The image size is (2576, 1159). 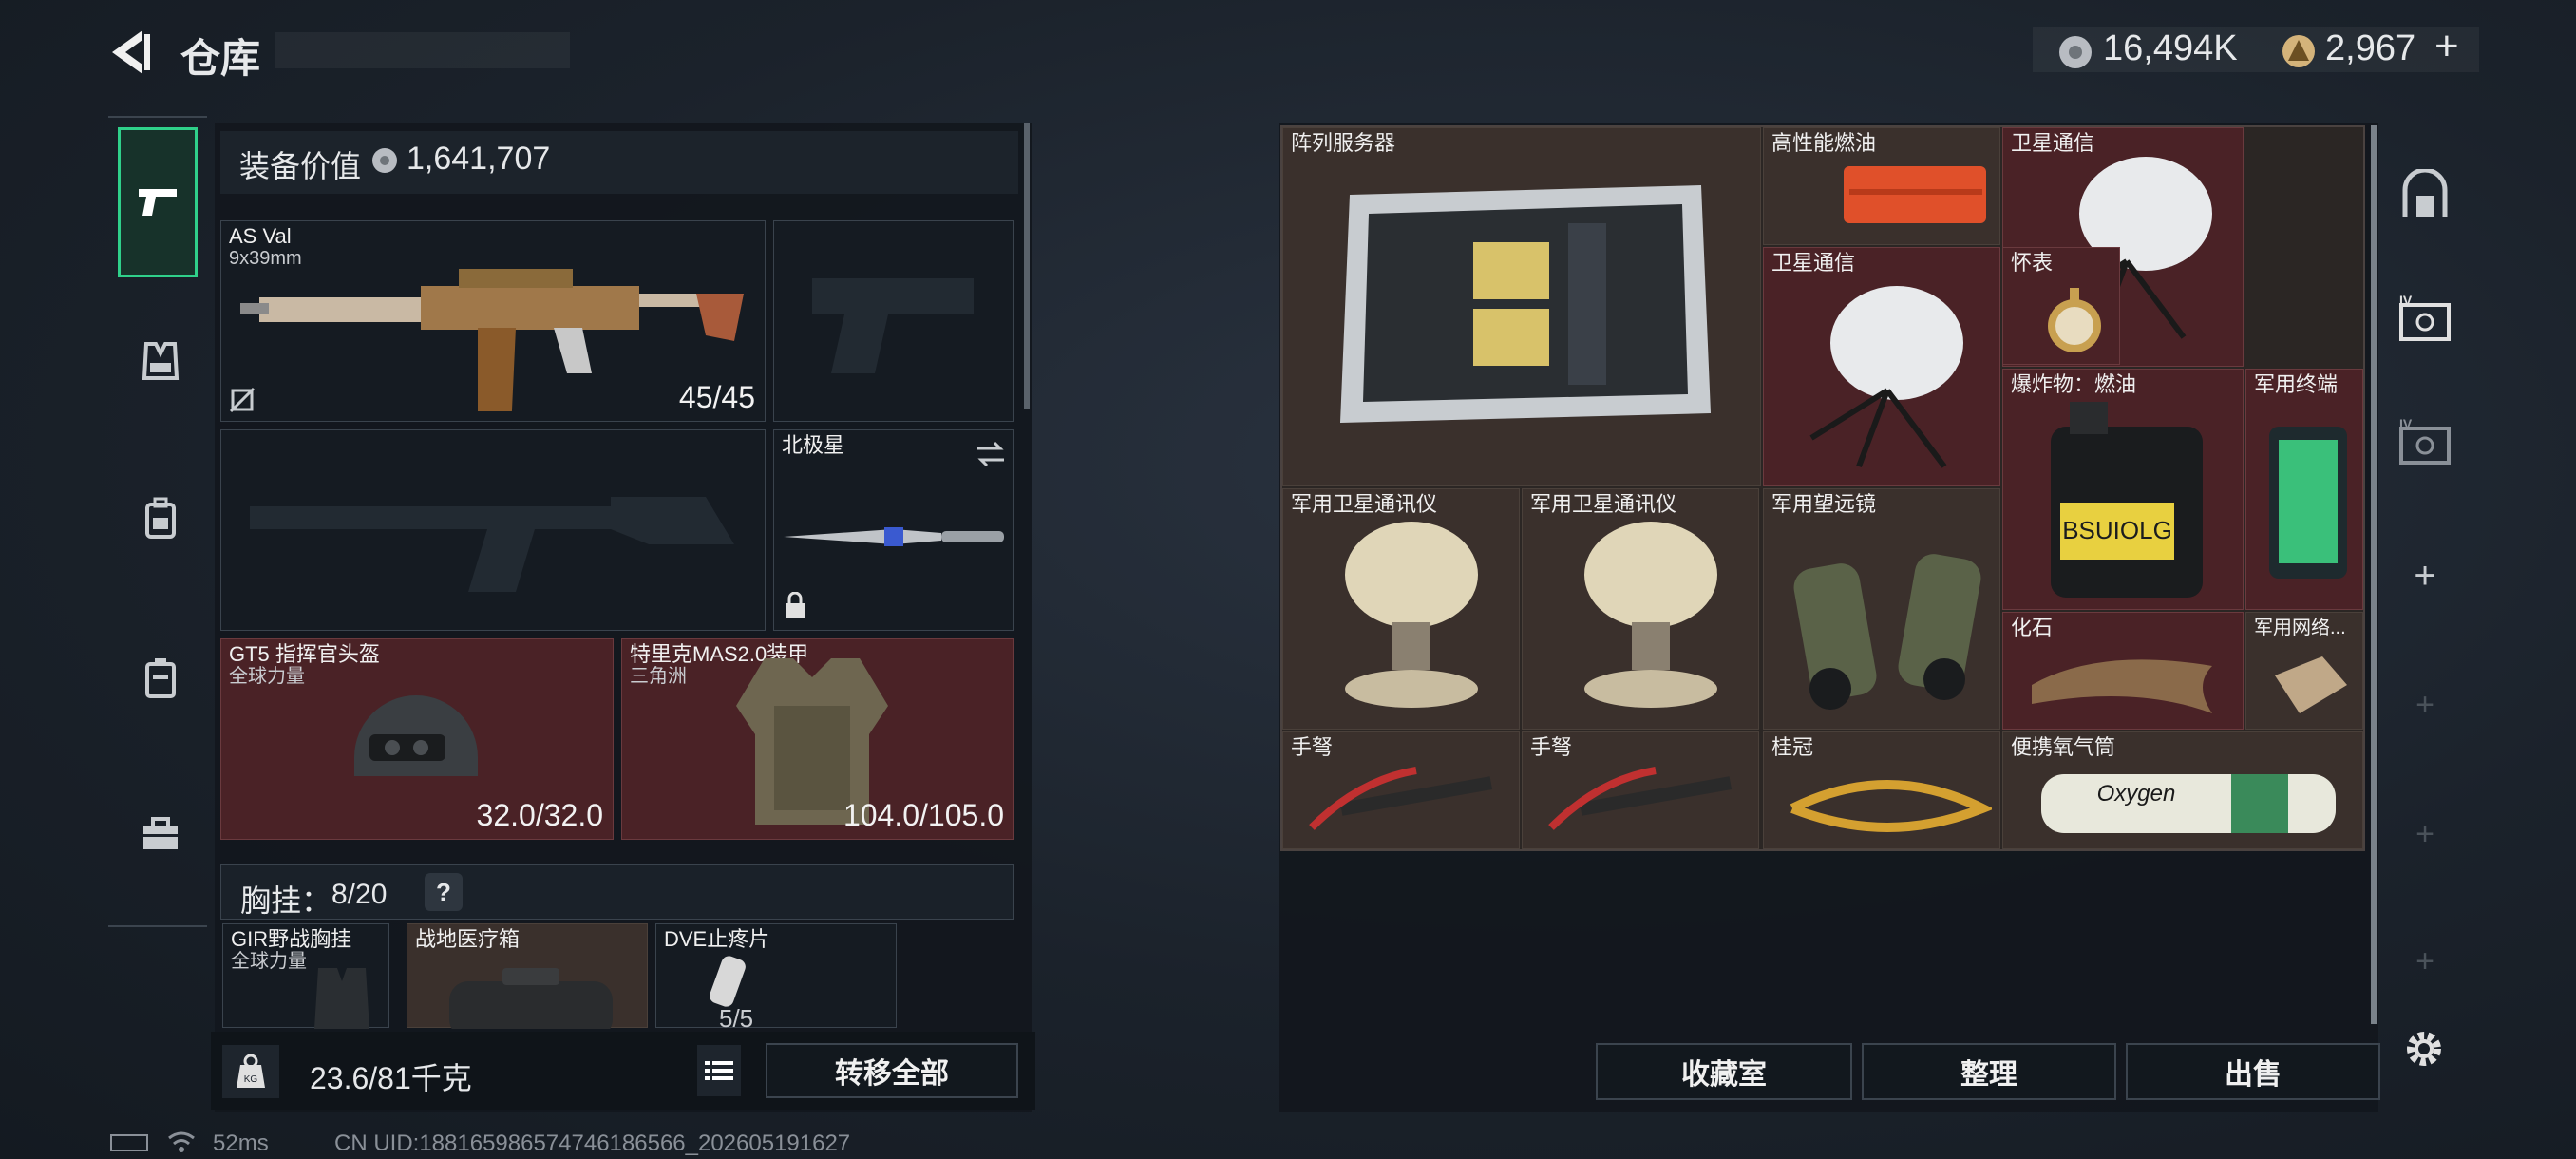 I want to click on secondary-weapon-slot, so click(x=493, y=530).